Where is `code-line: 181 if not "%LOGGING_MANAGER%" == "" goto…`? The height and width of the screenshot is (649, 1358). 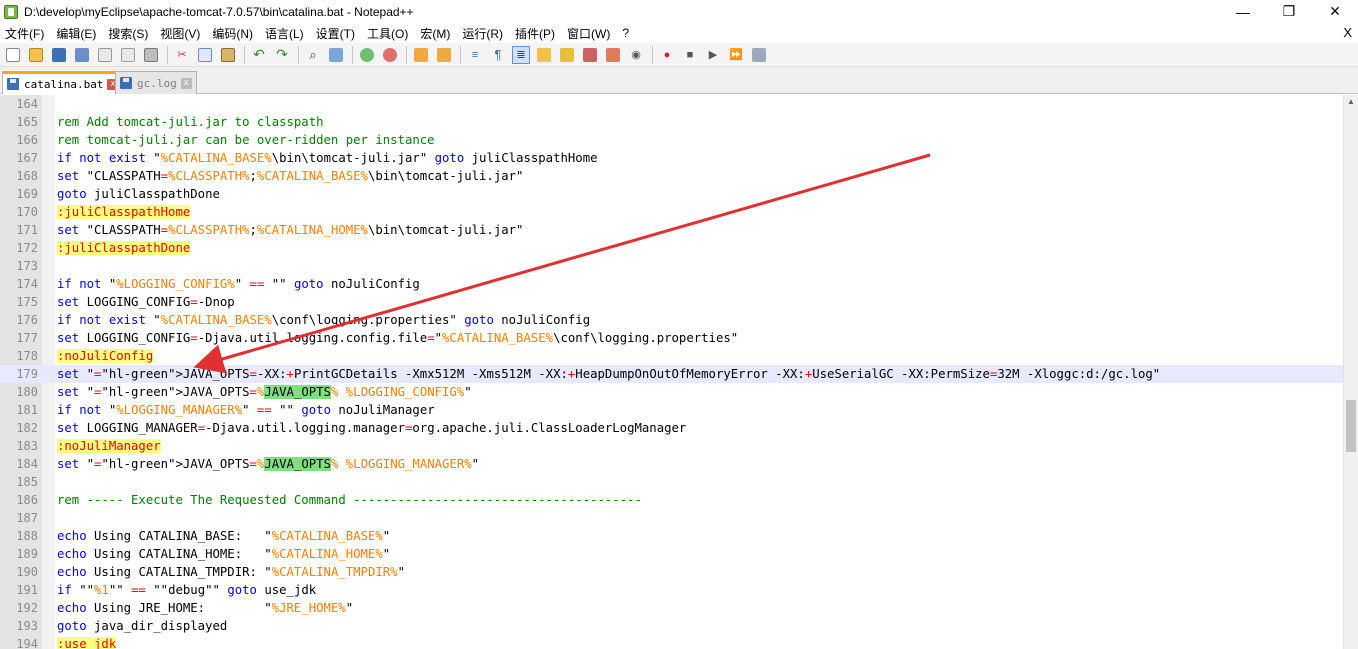 code-line: 181 if not "%LOGGING_MANAGER%" == "" goto… is located at coordinates (672, 410).